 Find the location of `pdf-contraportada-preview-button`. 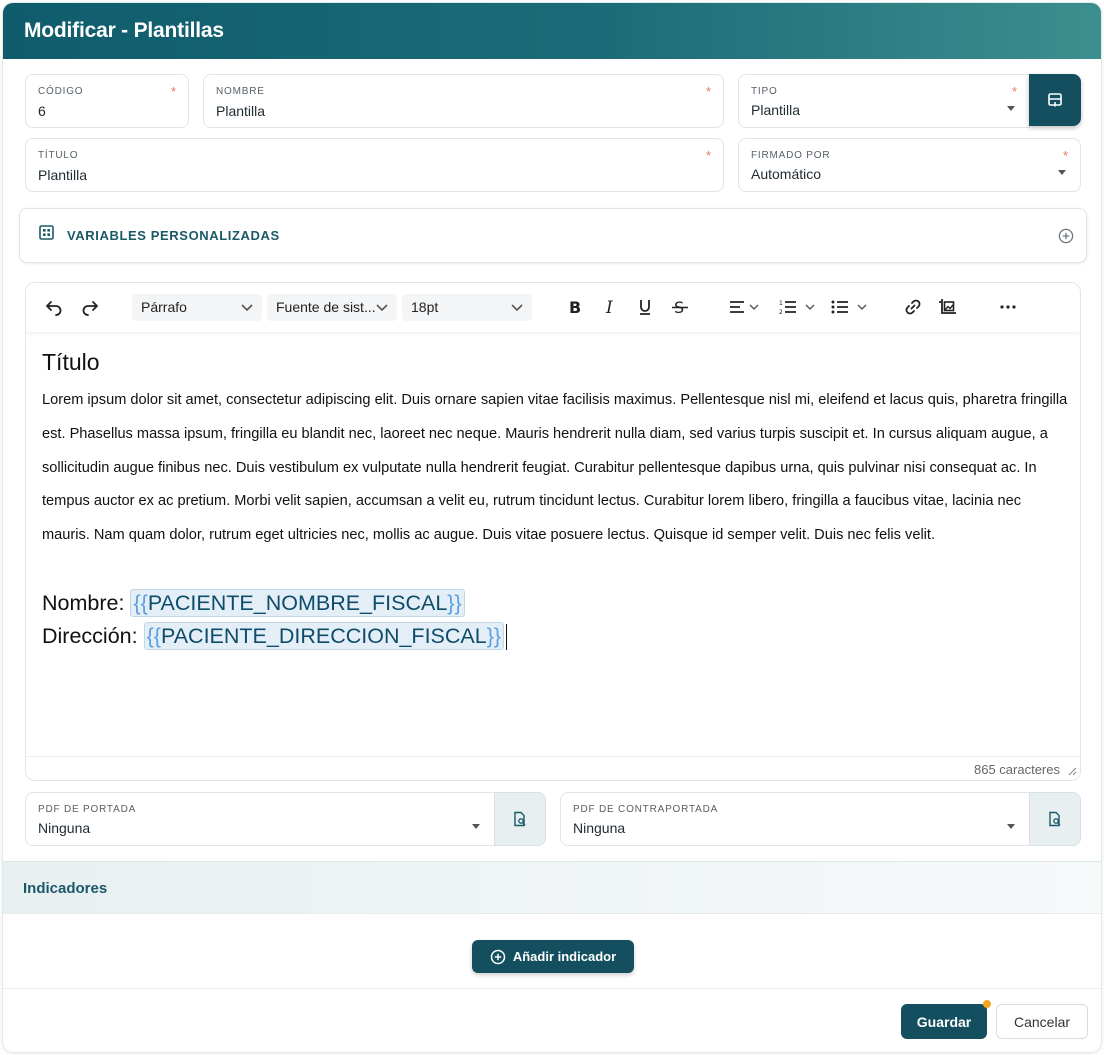

pdf-contraportada-preview-button is located at coordinates (1055, 819).